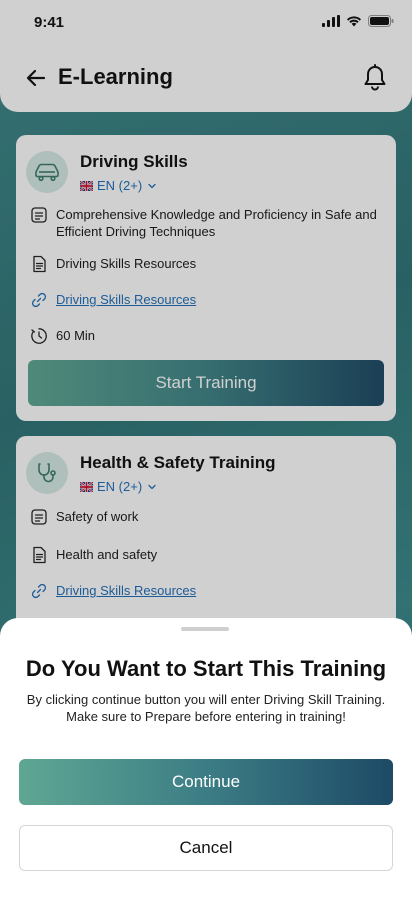 The width and height of the screenshot is (412, 918). Describe the element at coordinates (206, 782) in the screenshot. I see `continue-button: Continue` at that location.